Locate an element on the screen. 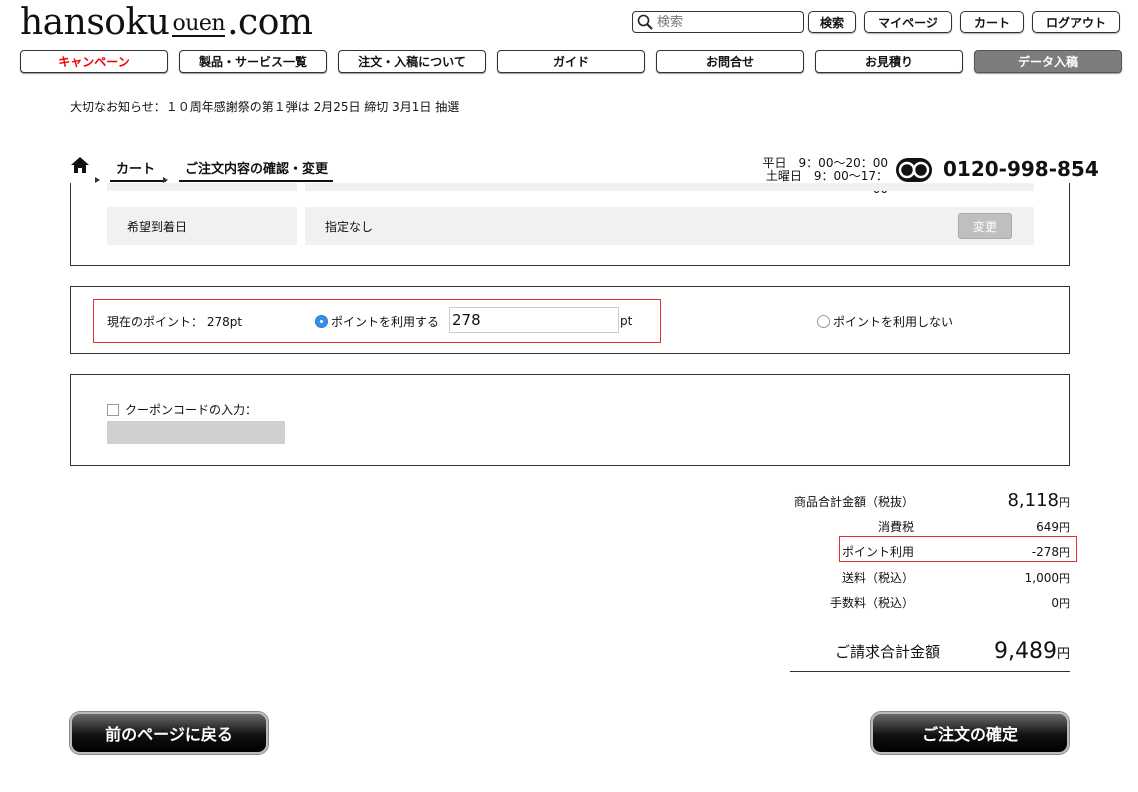 The image size is (1138, 792). shipping-label: 送料（税込） is located at coordinates (877, 578).